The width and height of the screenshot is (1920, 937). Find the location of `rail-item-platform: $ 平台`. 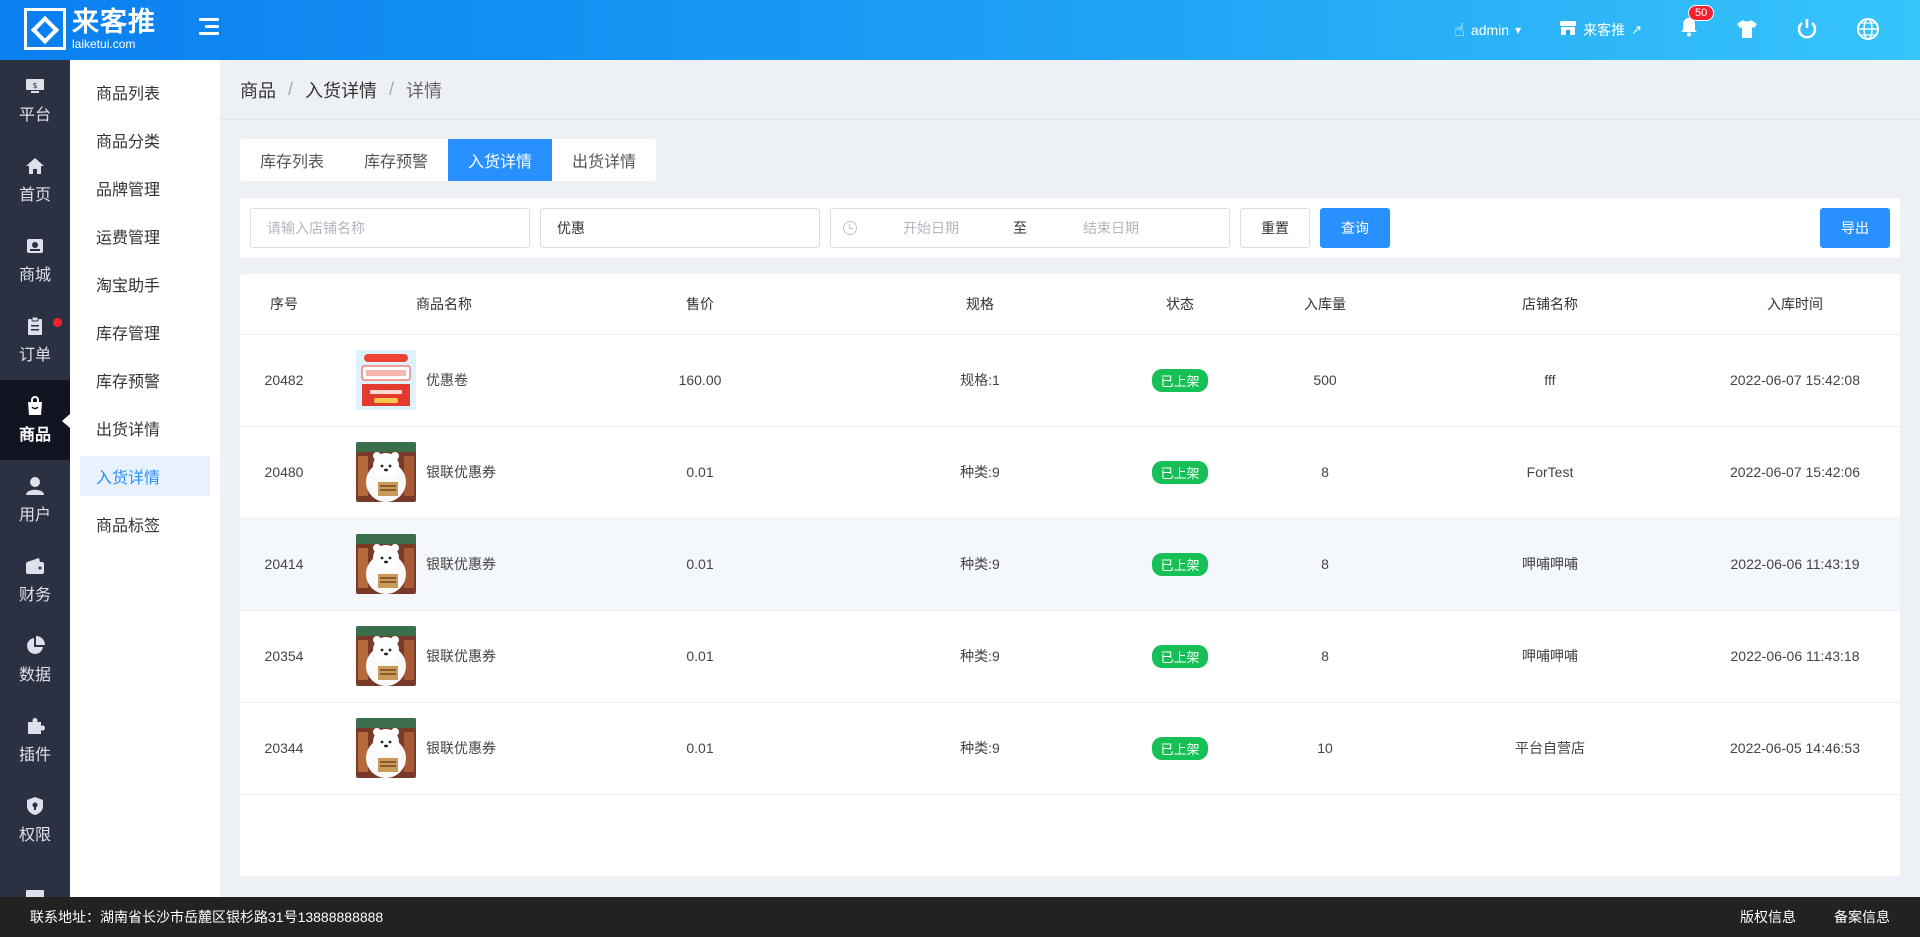

rail-item-platform: $ 平台 is located at coordinates (35, 100).